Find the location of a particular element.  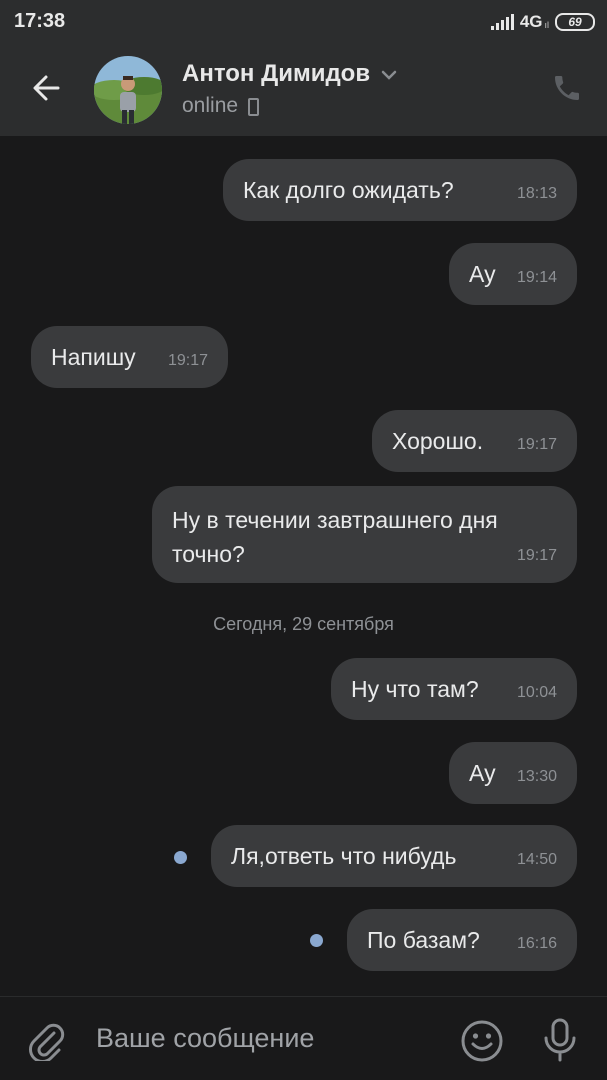

message-bubble-out: По базам? 16:16 is located at coordinates (462, 940).